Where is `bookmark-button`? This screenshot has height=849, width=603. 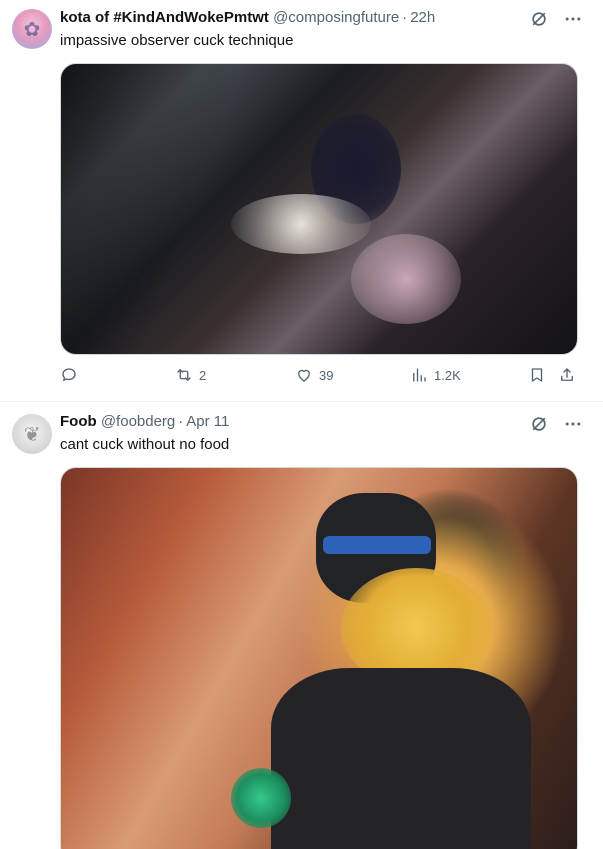
bookmark-button is located at coordinates (537, 375).